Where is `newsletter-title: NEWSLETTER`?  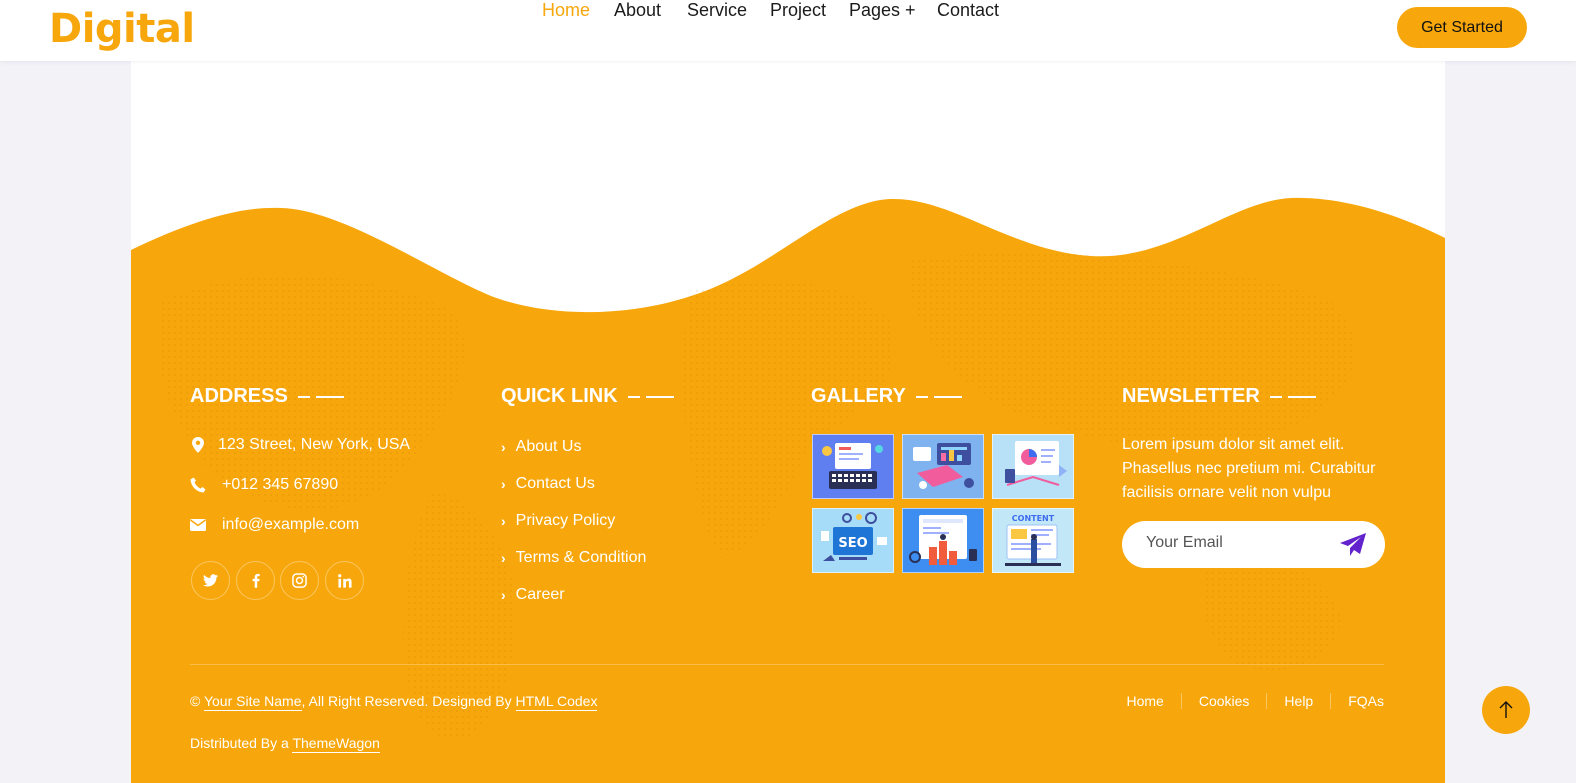
newsletter-title: NEWSLETTER is located at coordinates (1219, 396).